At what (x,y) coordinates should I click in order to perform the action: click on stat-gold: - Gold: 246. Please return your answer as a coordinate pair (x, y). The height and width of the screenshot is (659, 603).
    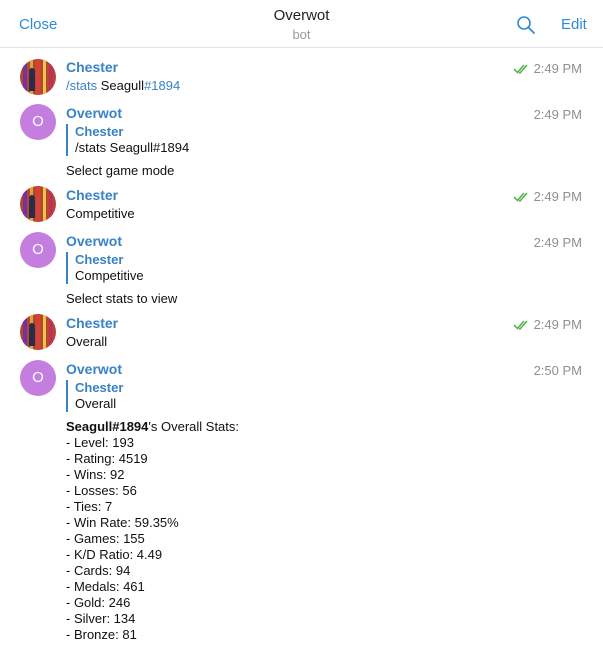
    Looking at the image, I should click on (98, 602).